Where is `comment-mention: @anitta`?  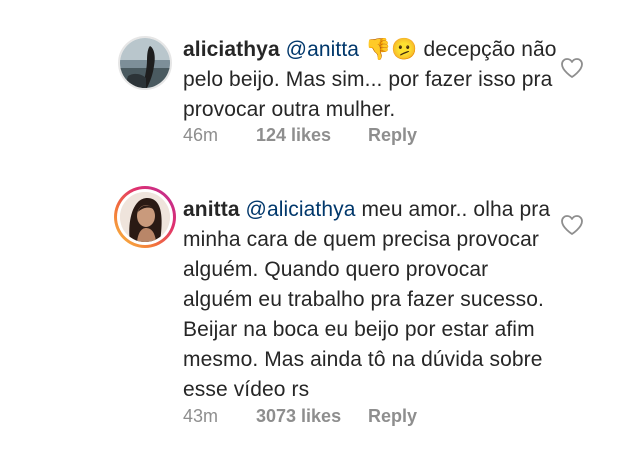 comment-mention: @anitta is located at coordinates (322, 49).